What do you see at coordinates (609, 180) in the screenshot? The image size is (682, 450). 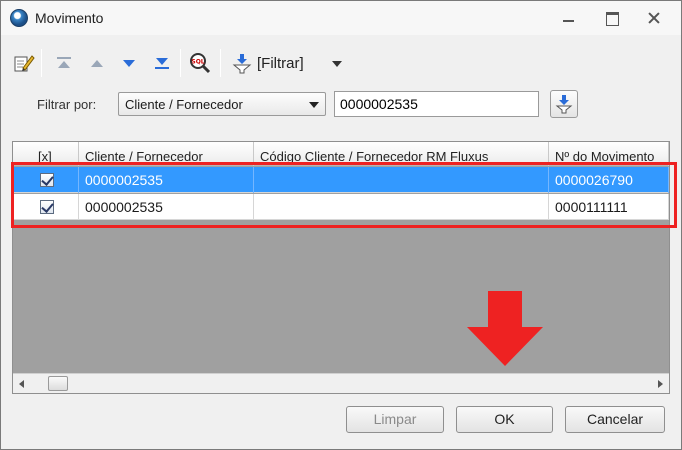 I see `cell-movimento: 0000026790` at bounding box center [609, 180].